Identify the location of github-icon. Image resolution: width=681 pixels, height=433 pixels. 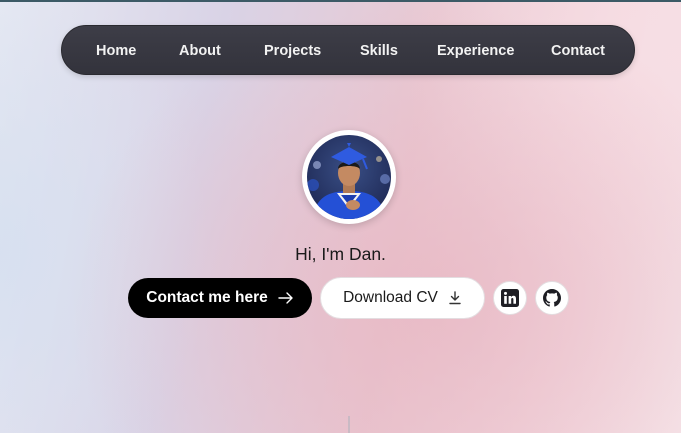
(552, 298).